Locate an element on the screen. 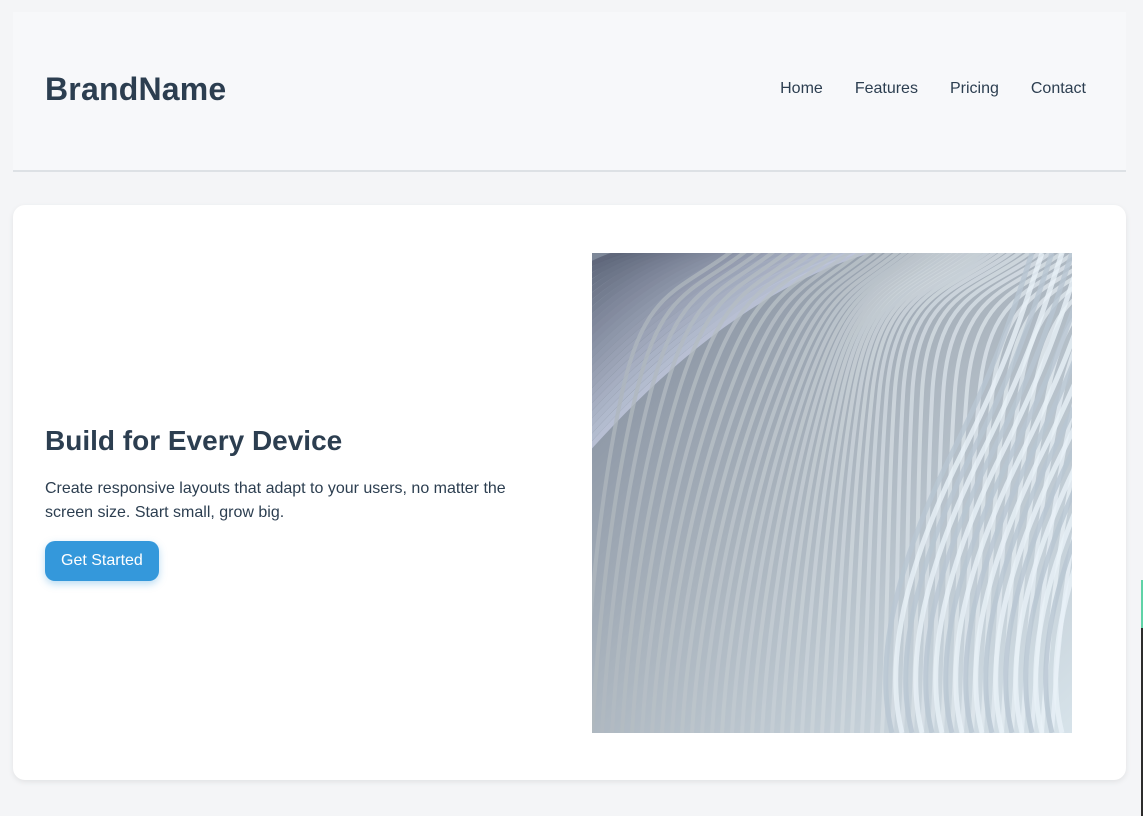  nav-link-pricing: Pricing is located at coordinates (974, 89).